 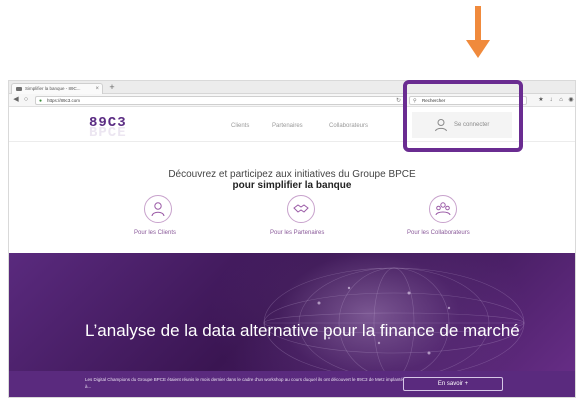 What do you see at coordinates (438, 233) in the screenshot?
I see `collaborateurs-label: Pour les Collaborateurs` at bounding box center [438, 233].